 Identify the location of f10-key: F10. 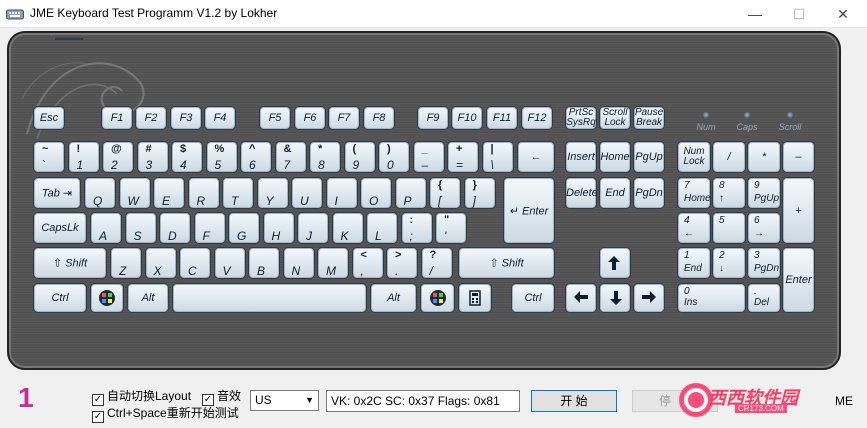
(467, 118).